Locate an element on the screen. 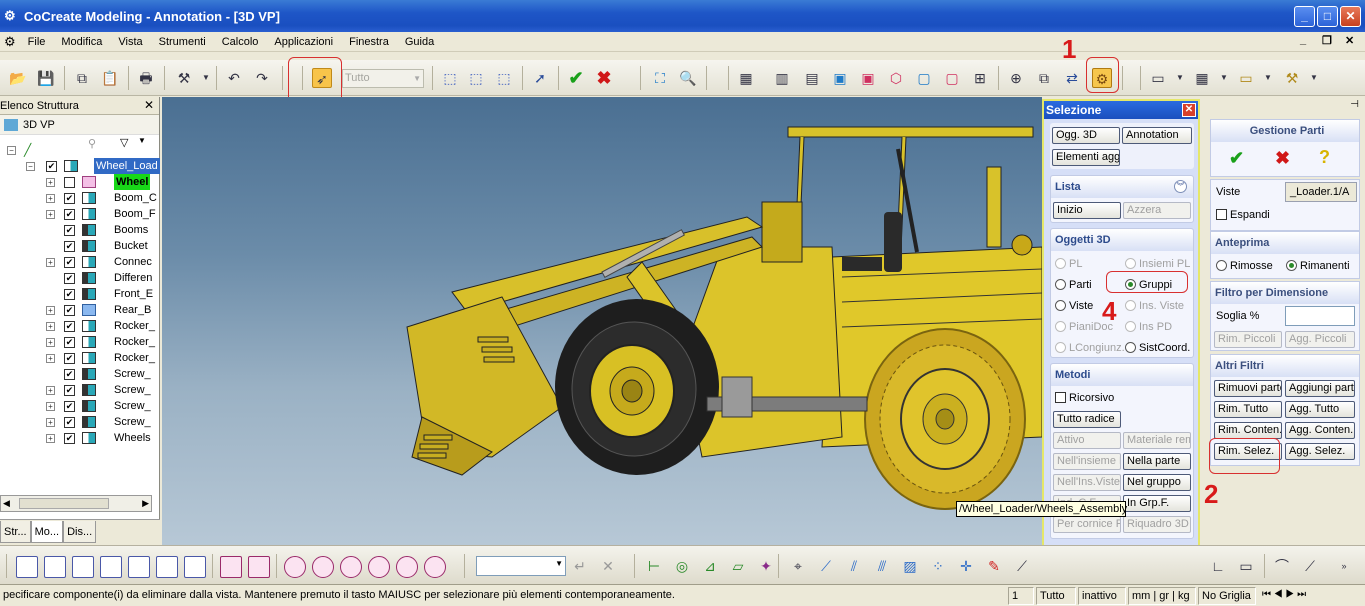 The width and height of the screenshot is (1365, 606). close-button: ✕ is located at coordinates (1350, 16).